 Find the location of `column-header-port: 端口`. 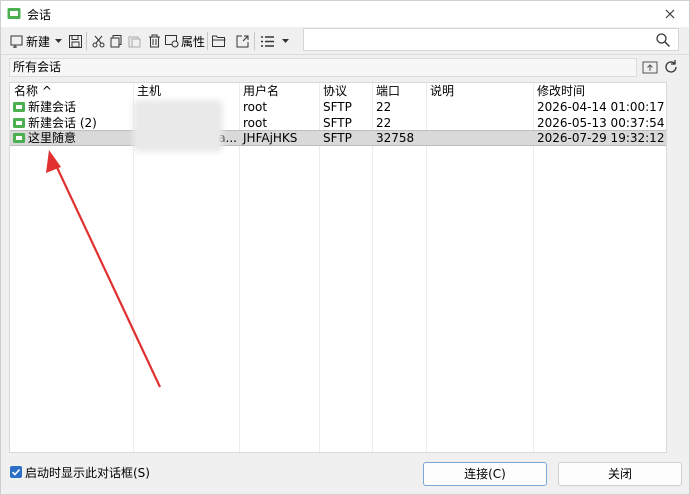

column-header-port: 端口 is located at coordinates (399, 91).